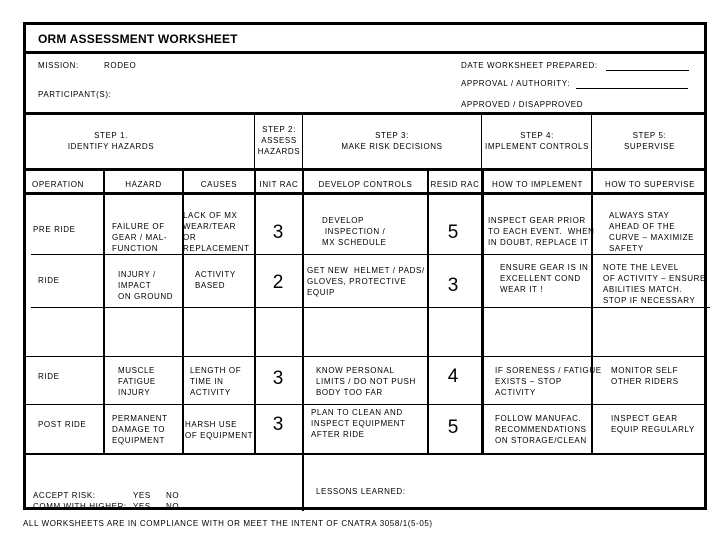  I want to click on col-header-causes: CAUSES, so click(219, 184).